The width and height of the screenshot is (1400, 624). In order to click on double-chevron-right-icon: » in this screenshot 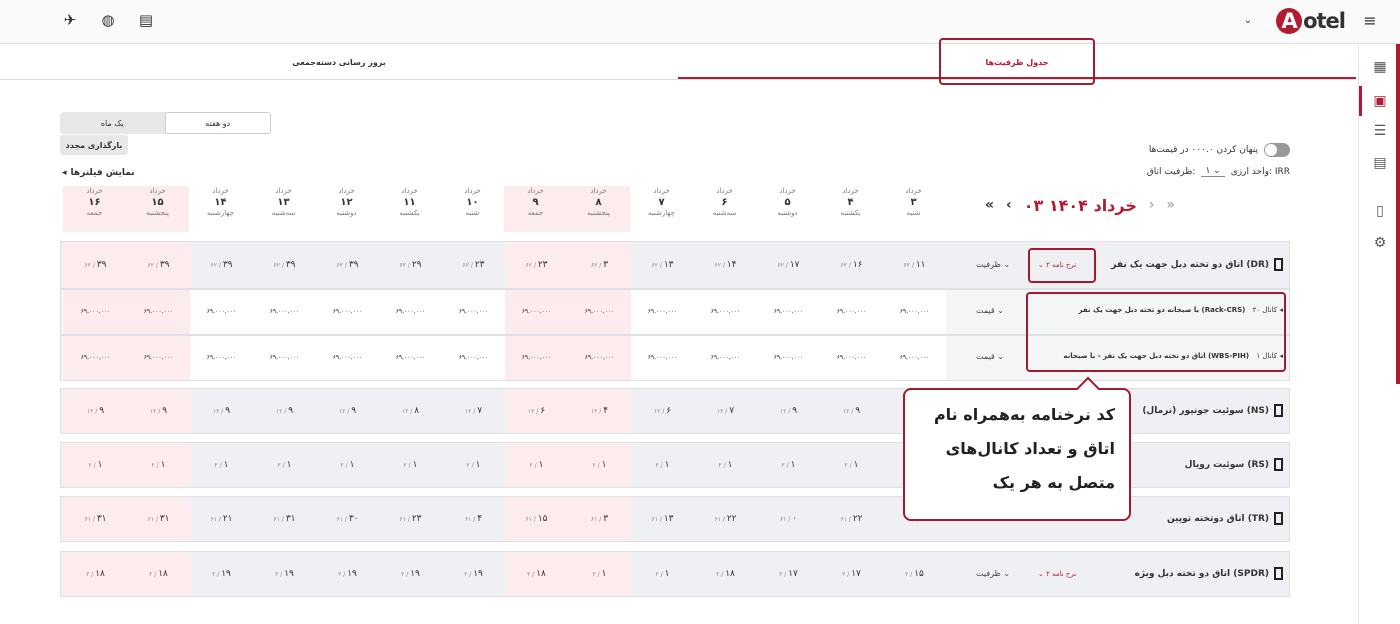, I will do `click(1170, 205)`.